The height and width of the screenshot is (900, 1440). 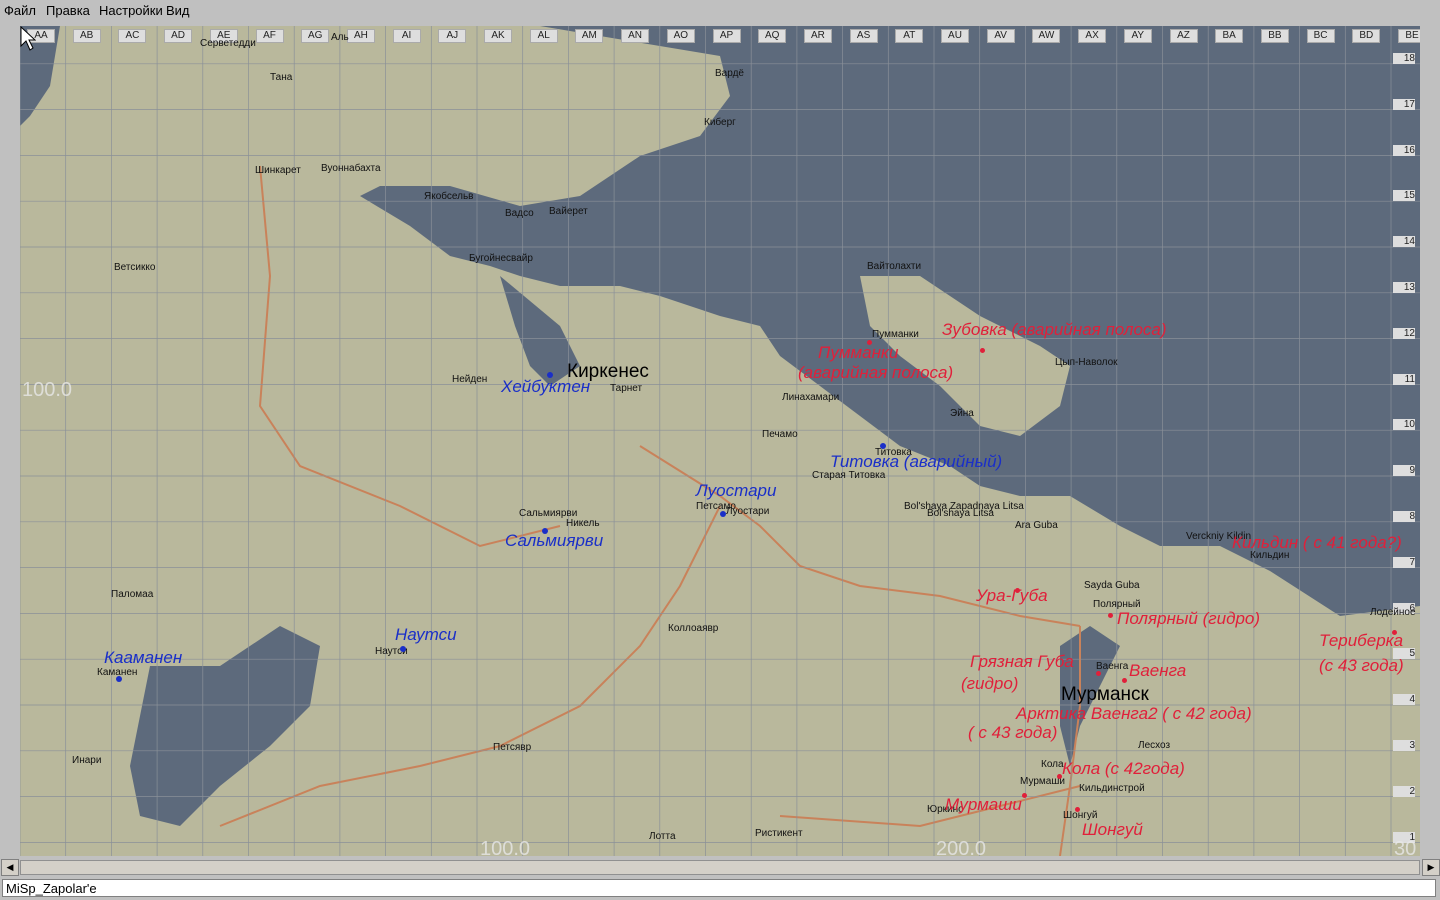 What do you see at coordinates (983, 805) in the screenshot?
I see `airfield-label: Мурмаши` at bounding box center [983, 805].